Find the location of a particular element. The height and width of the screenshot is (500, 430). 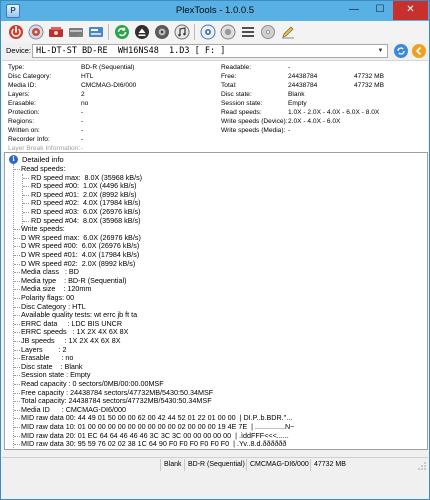

device-select-value: HL-DT-ST BD-RE WH16NS48 1.D3 [ F: ] is located at coordinates (131, 51).